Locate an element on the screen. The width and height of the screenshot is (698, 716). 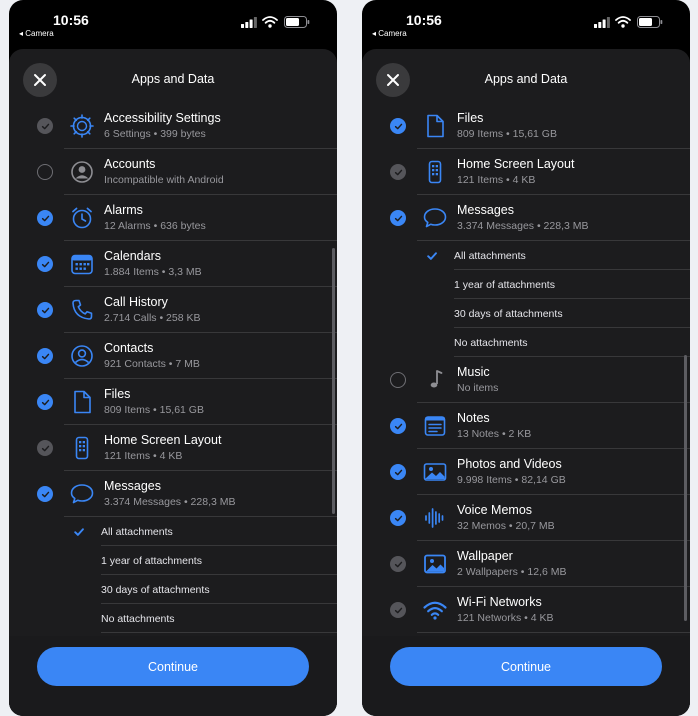
person-circle-icon is located at coordinates (82, 172).